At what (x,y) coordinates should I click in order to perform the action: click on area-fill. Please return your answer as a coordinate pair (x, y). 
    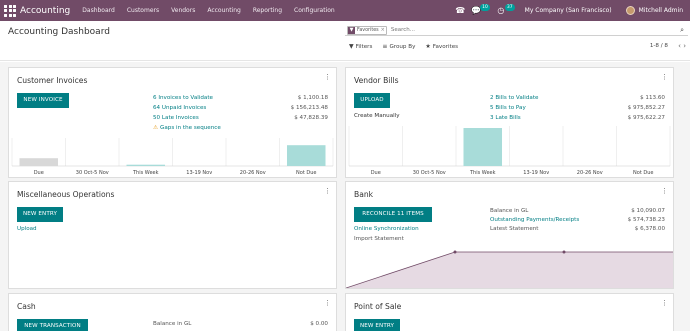
    Looking at the image, I should click on (509, 270).